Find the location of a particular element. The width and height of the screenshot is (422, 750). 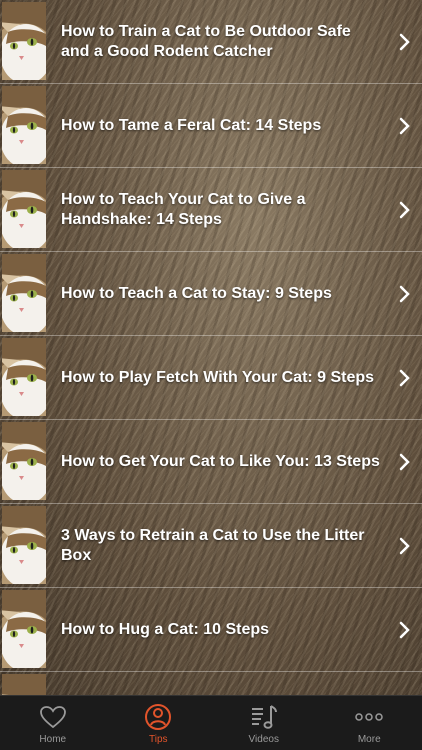

tab-home: Home is located at coordinates (53, 723).